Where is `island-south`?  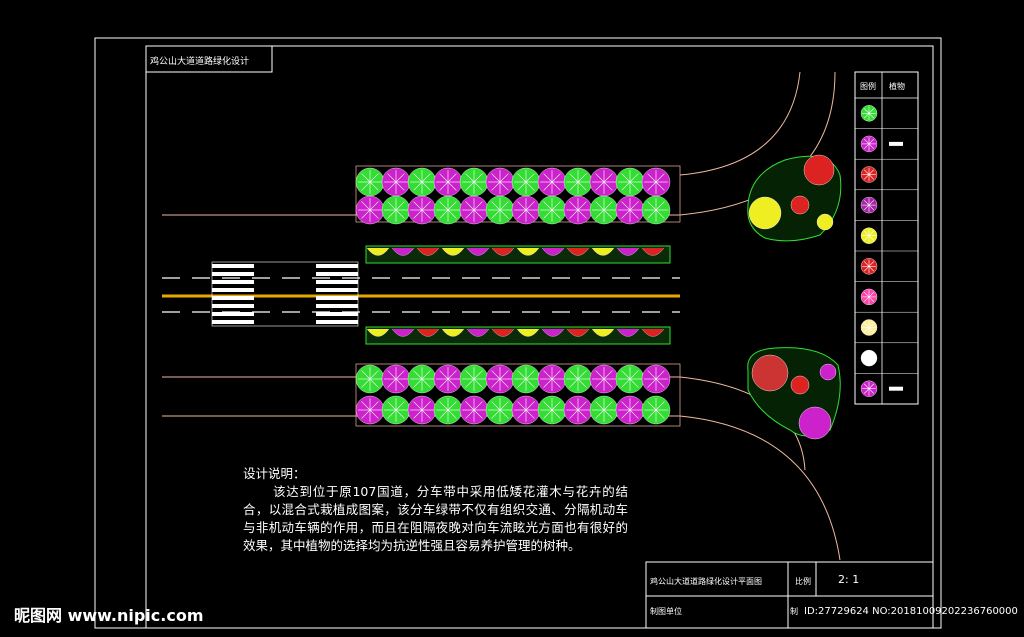 island-south is located at coordinates (794, 393).